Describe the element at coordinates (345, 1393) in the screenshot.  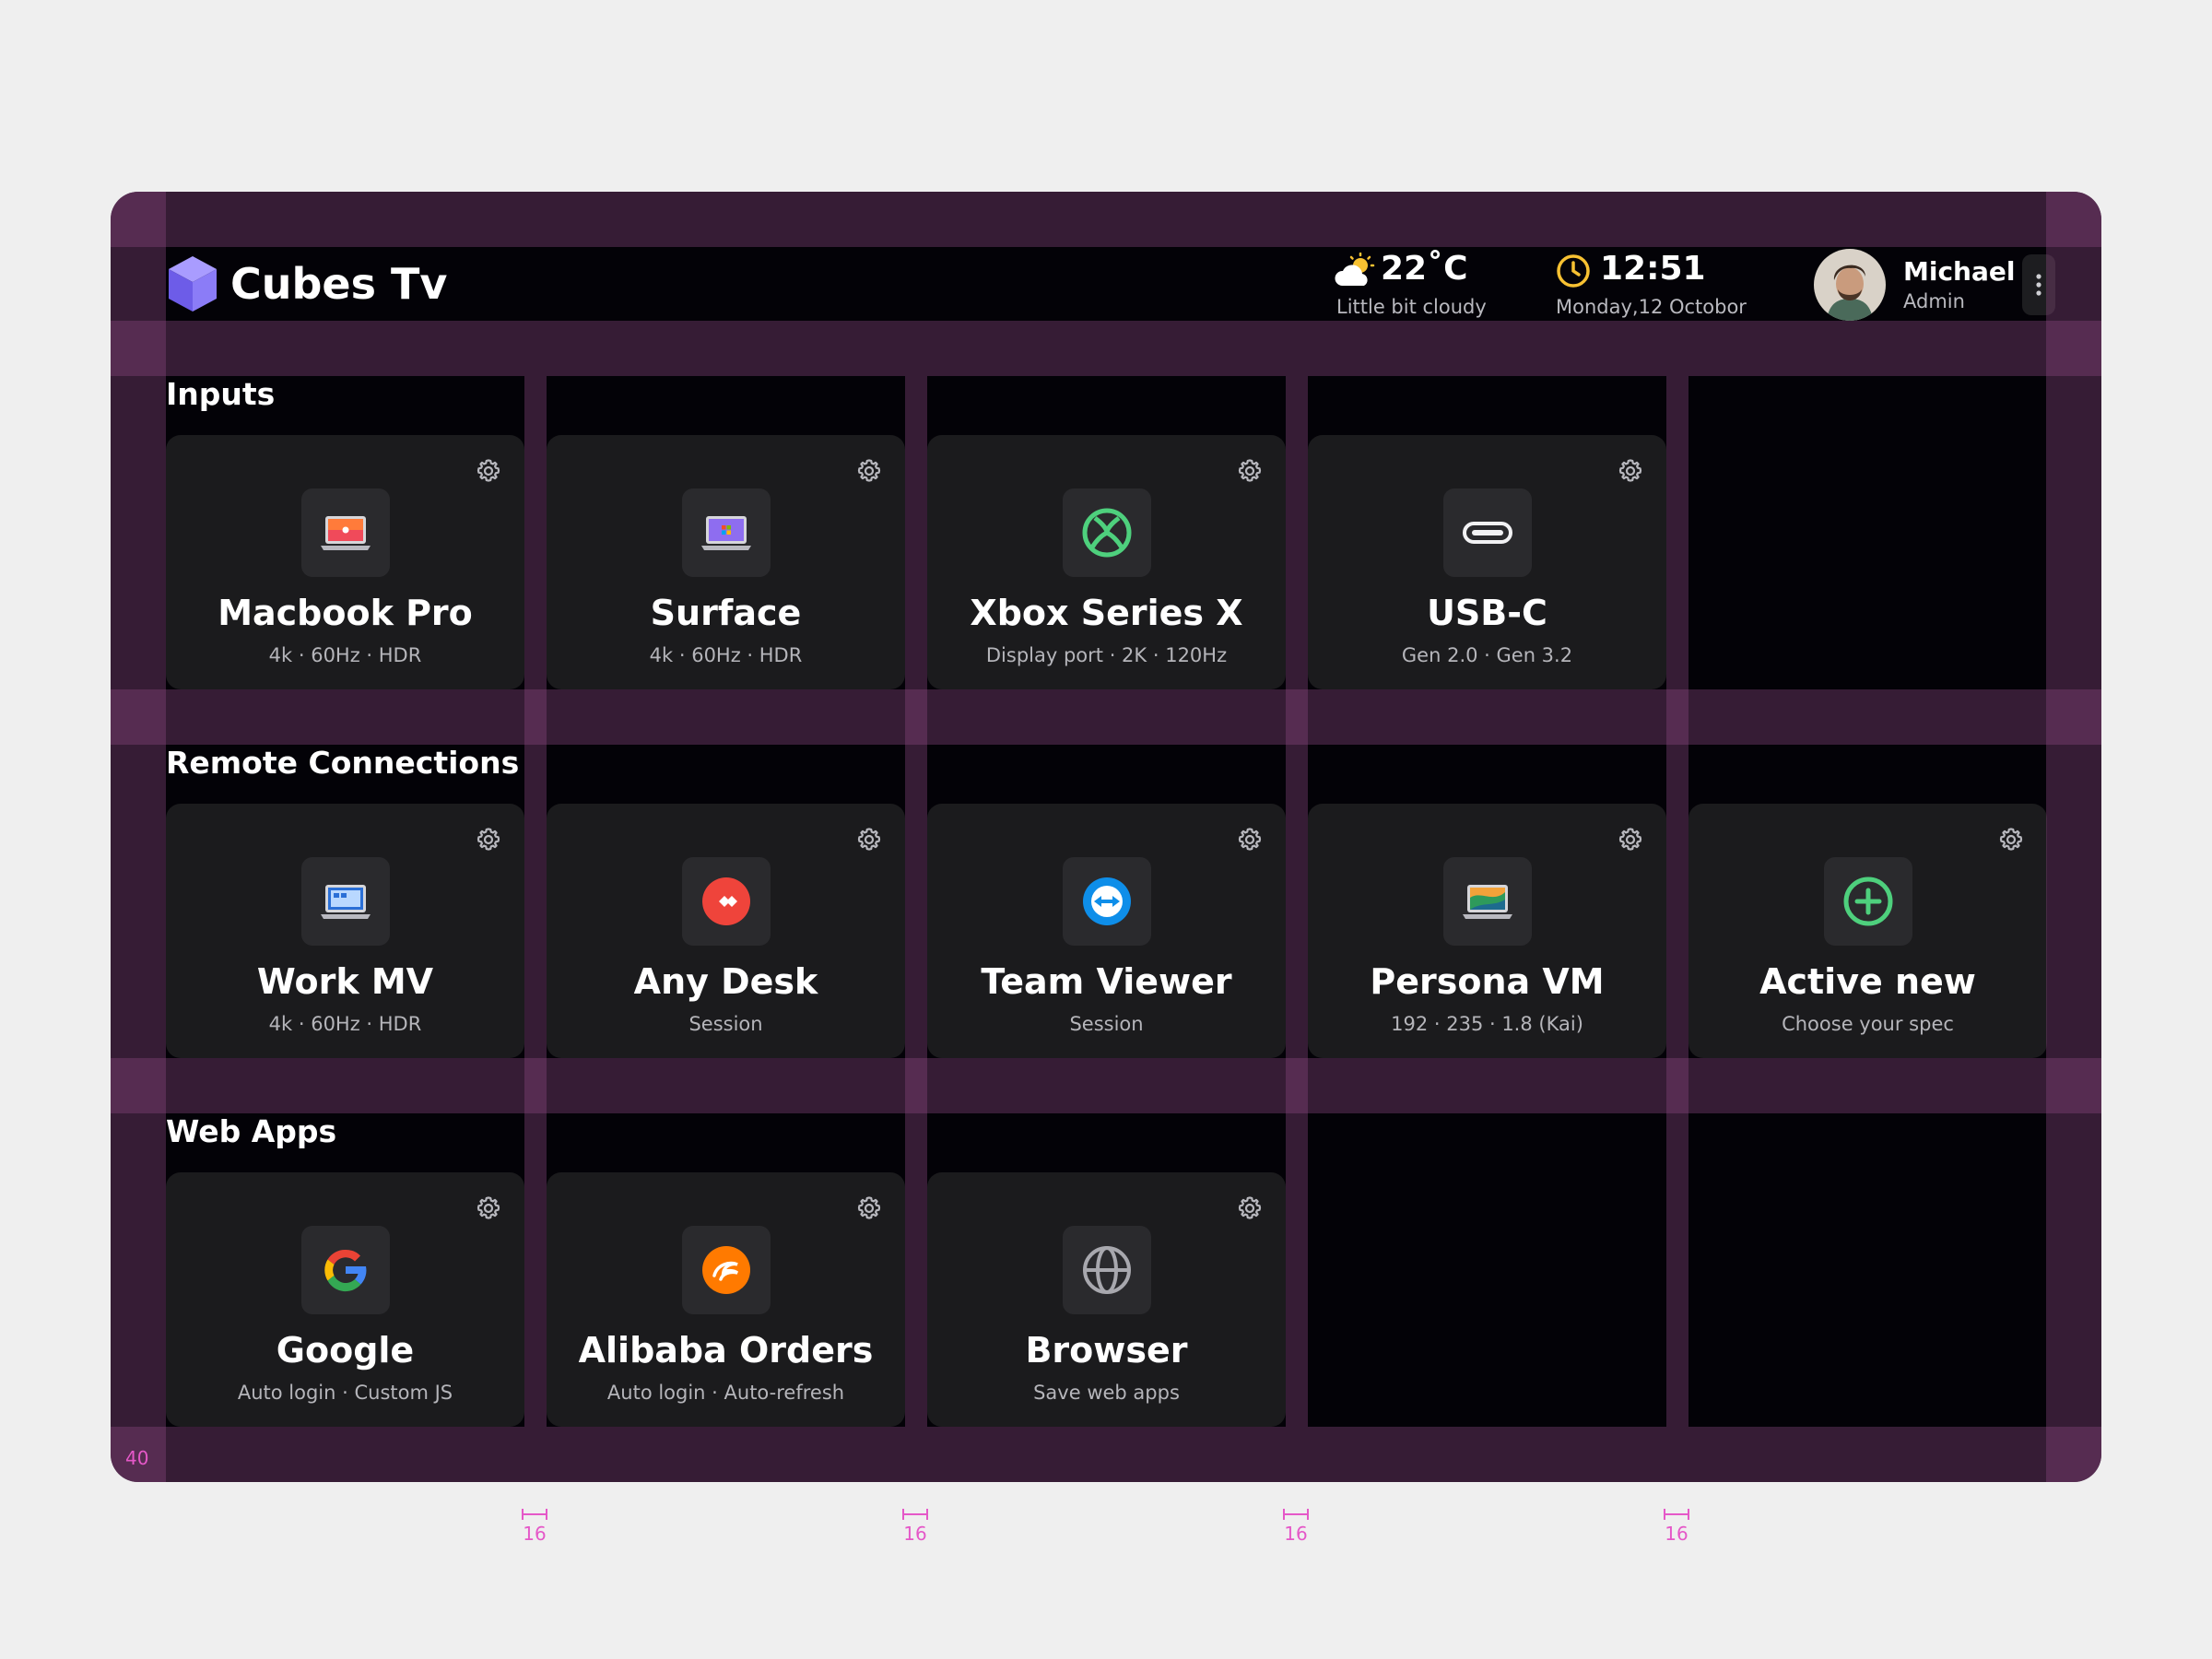
I see `card-subtitle: Auto login · Custom JS` at that location.